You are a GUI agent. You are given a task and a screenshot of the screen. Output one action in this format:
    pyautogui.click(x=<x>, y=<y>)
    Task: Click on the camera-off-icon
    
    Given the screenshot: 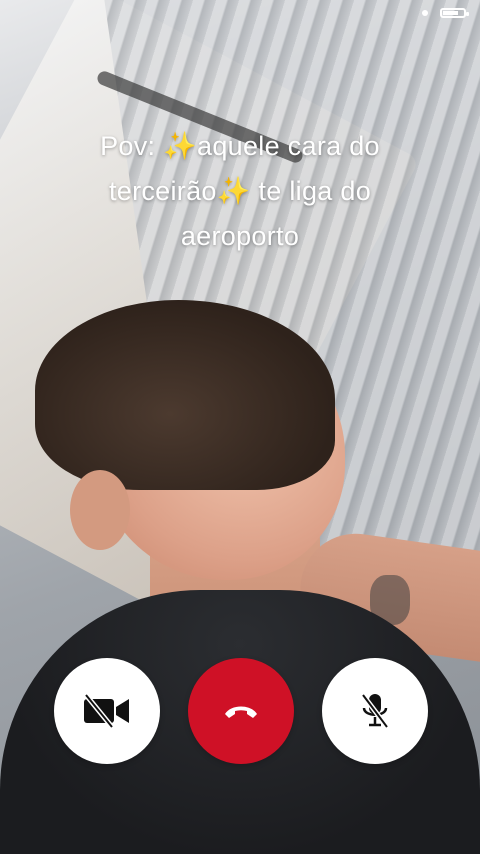 What is the action you would take?
    pyautogui.click(x=106, y=711)
    